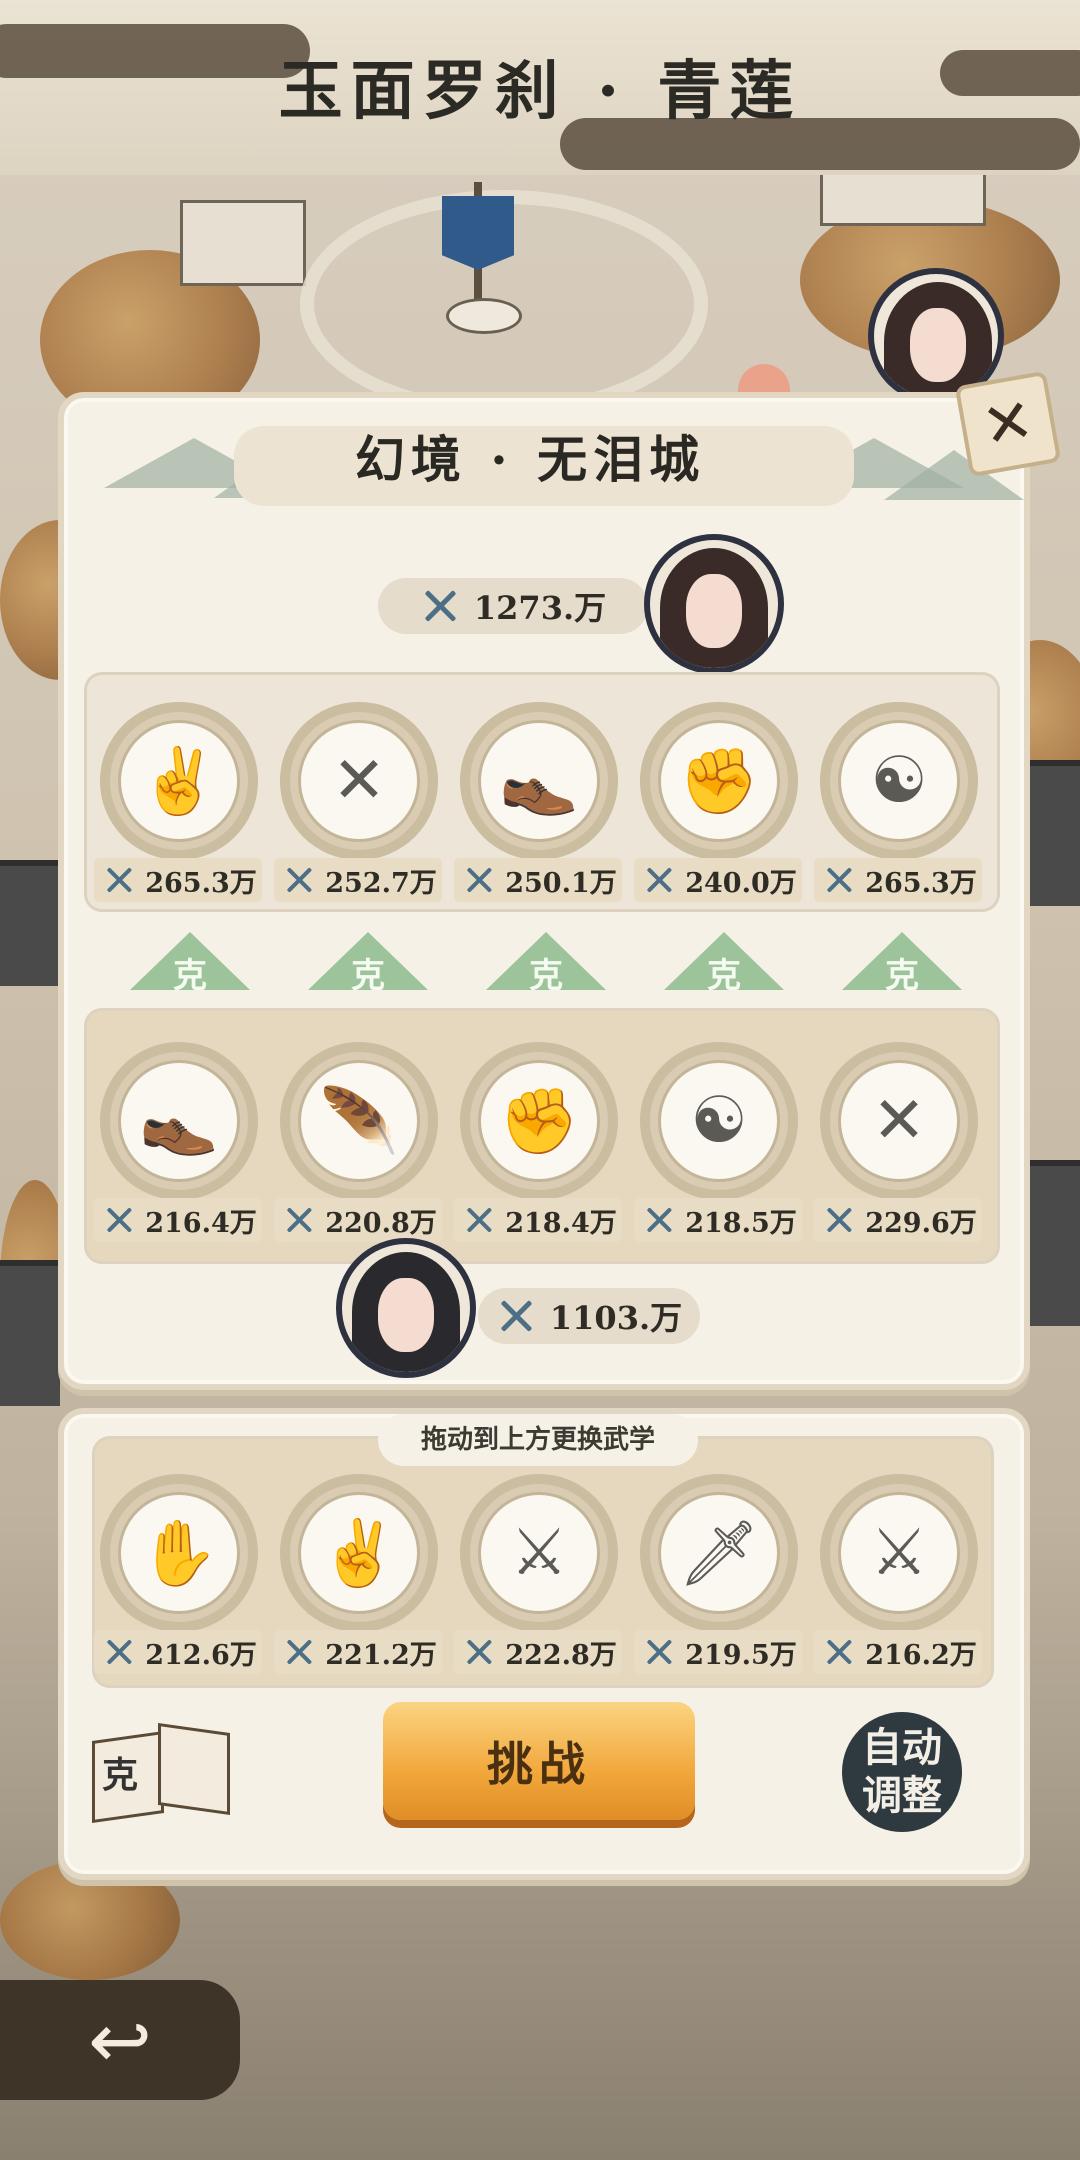  I want to click on skill-power-label: 229.6万, so click(898, 1220).